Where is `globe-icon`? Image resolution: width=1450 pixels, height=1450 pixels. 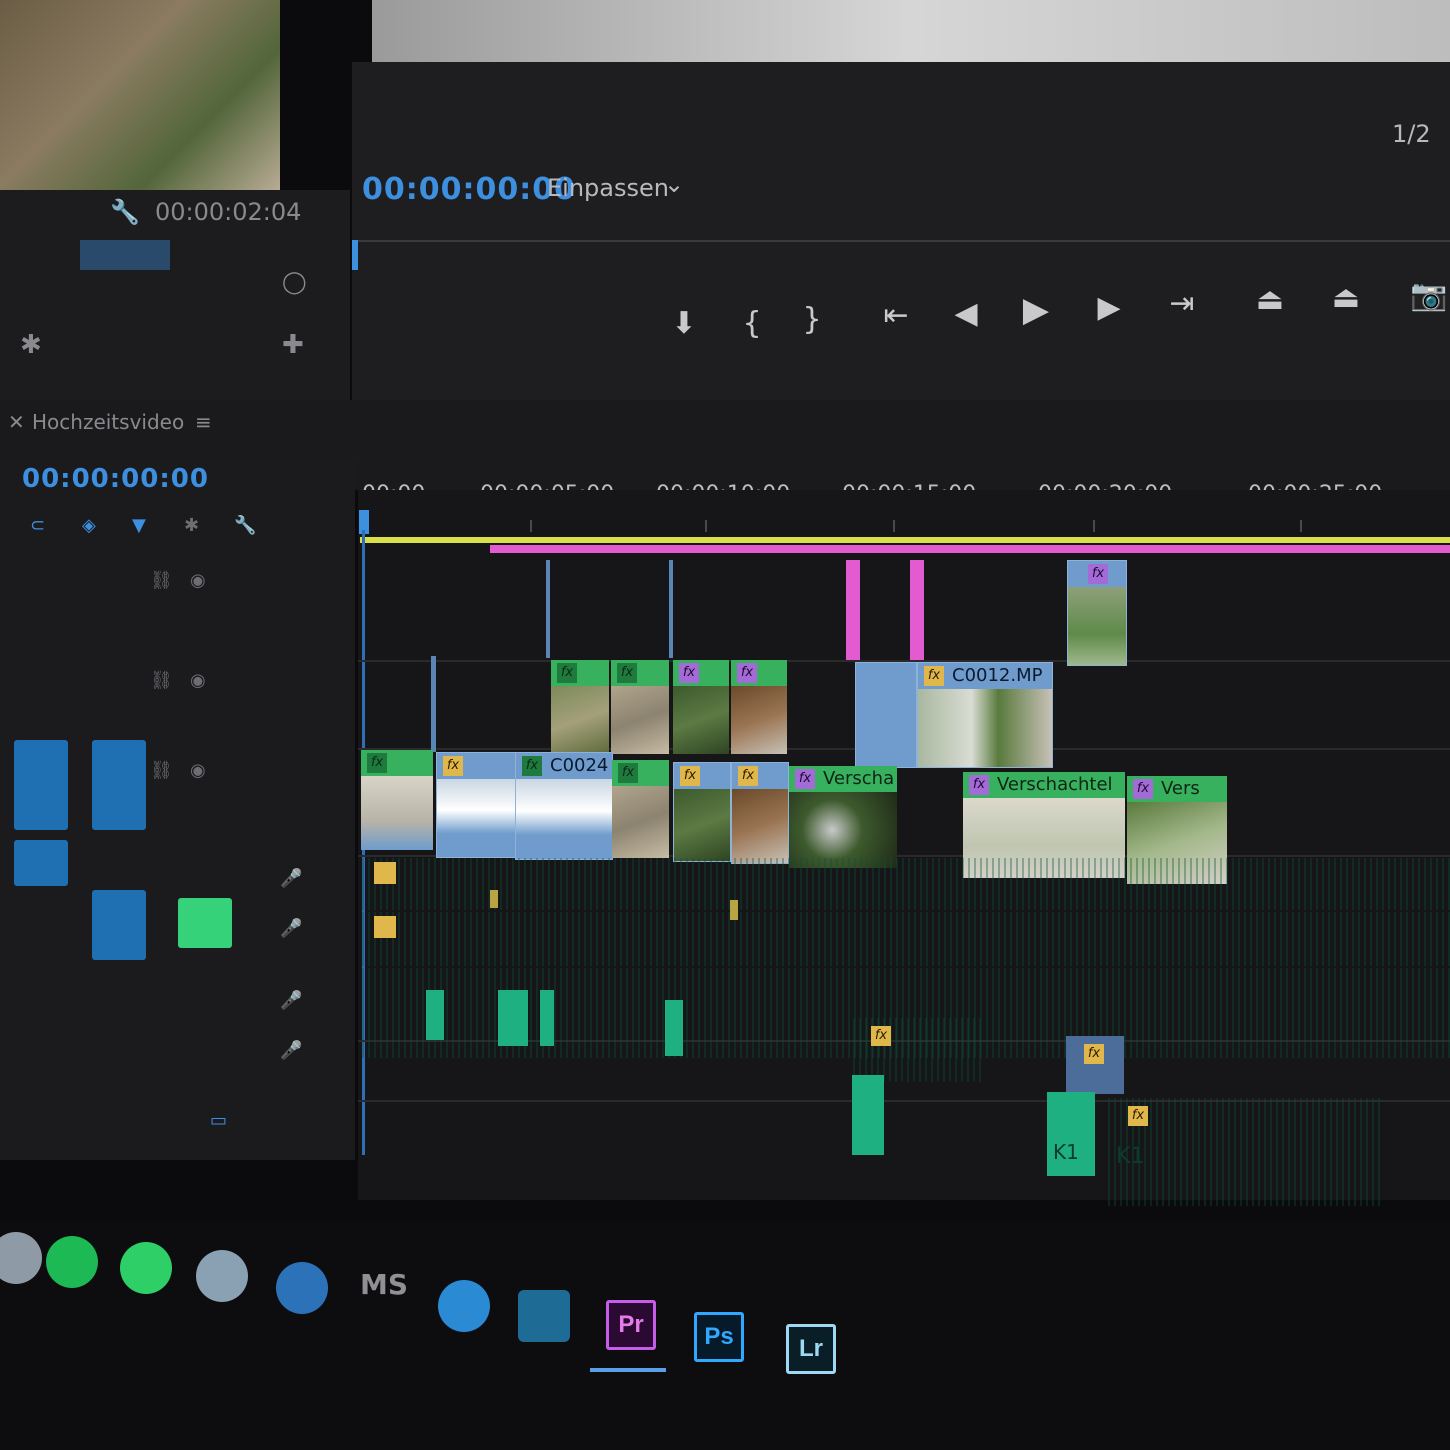 globe-icon is located at coordinates (222, 1276).